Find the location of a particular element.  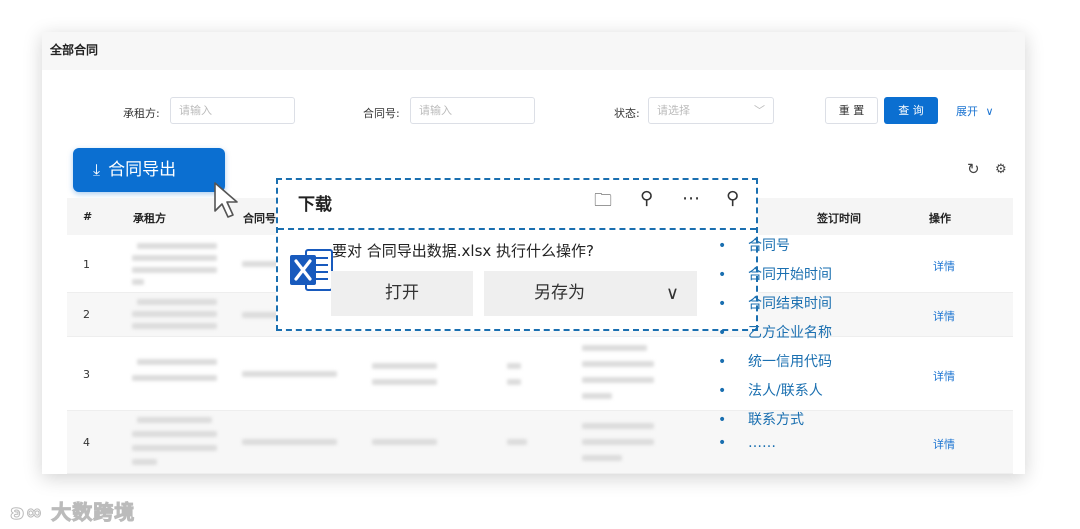

field-label: 联系方式 is located at coordinates (776, 420).